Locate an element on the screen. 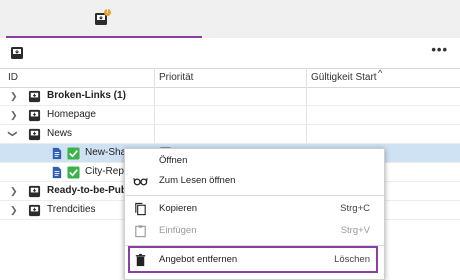 The width and height of the screenshot is (460, 280). menu-item-label: Kopieren is located at coordinates (178, 208).